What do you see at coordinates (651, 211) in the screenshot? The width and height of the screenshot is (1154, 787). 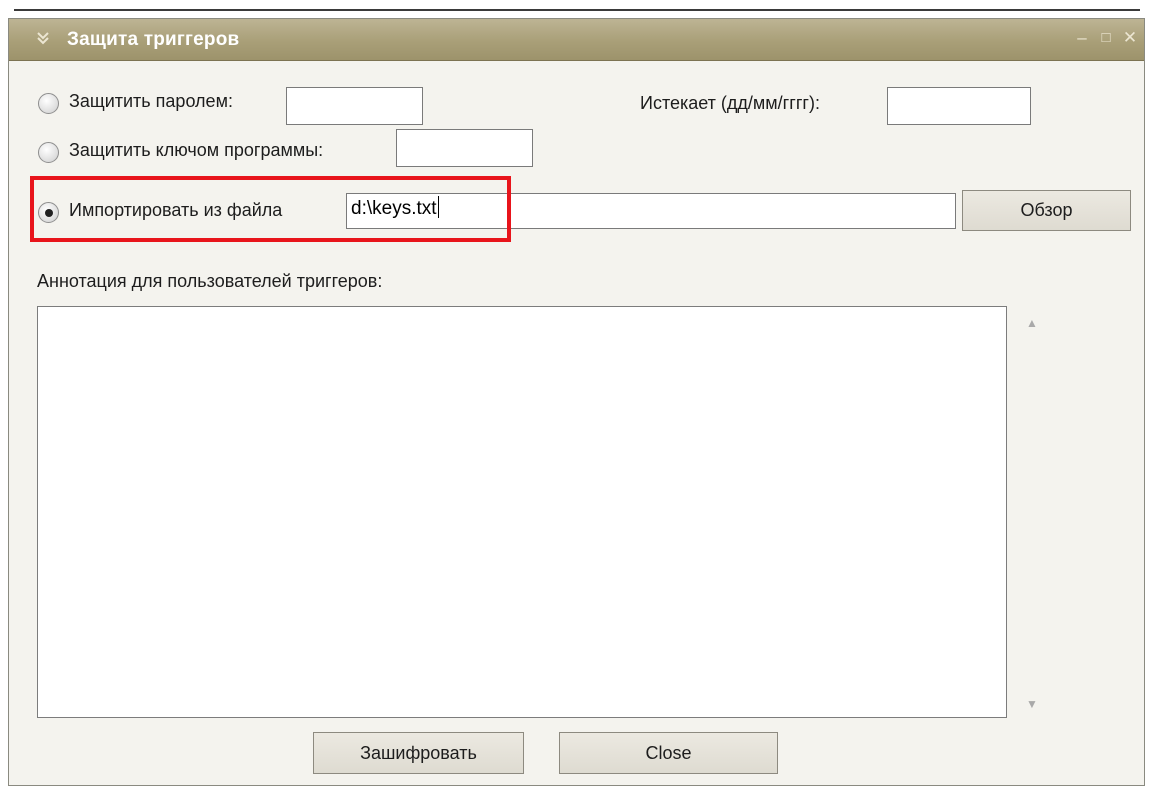 I see `import-file-path-field: d:\keys.txt` at bounding box center [651, 211].